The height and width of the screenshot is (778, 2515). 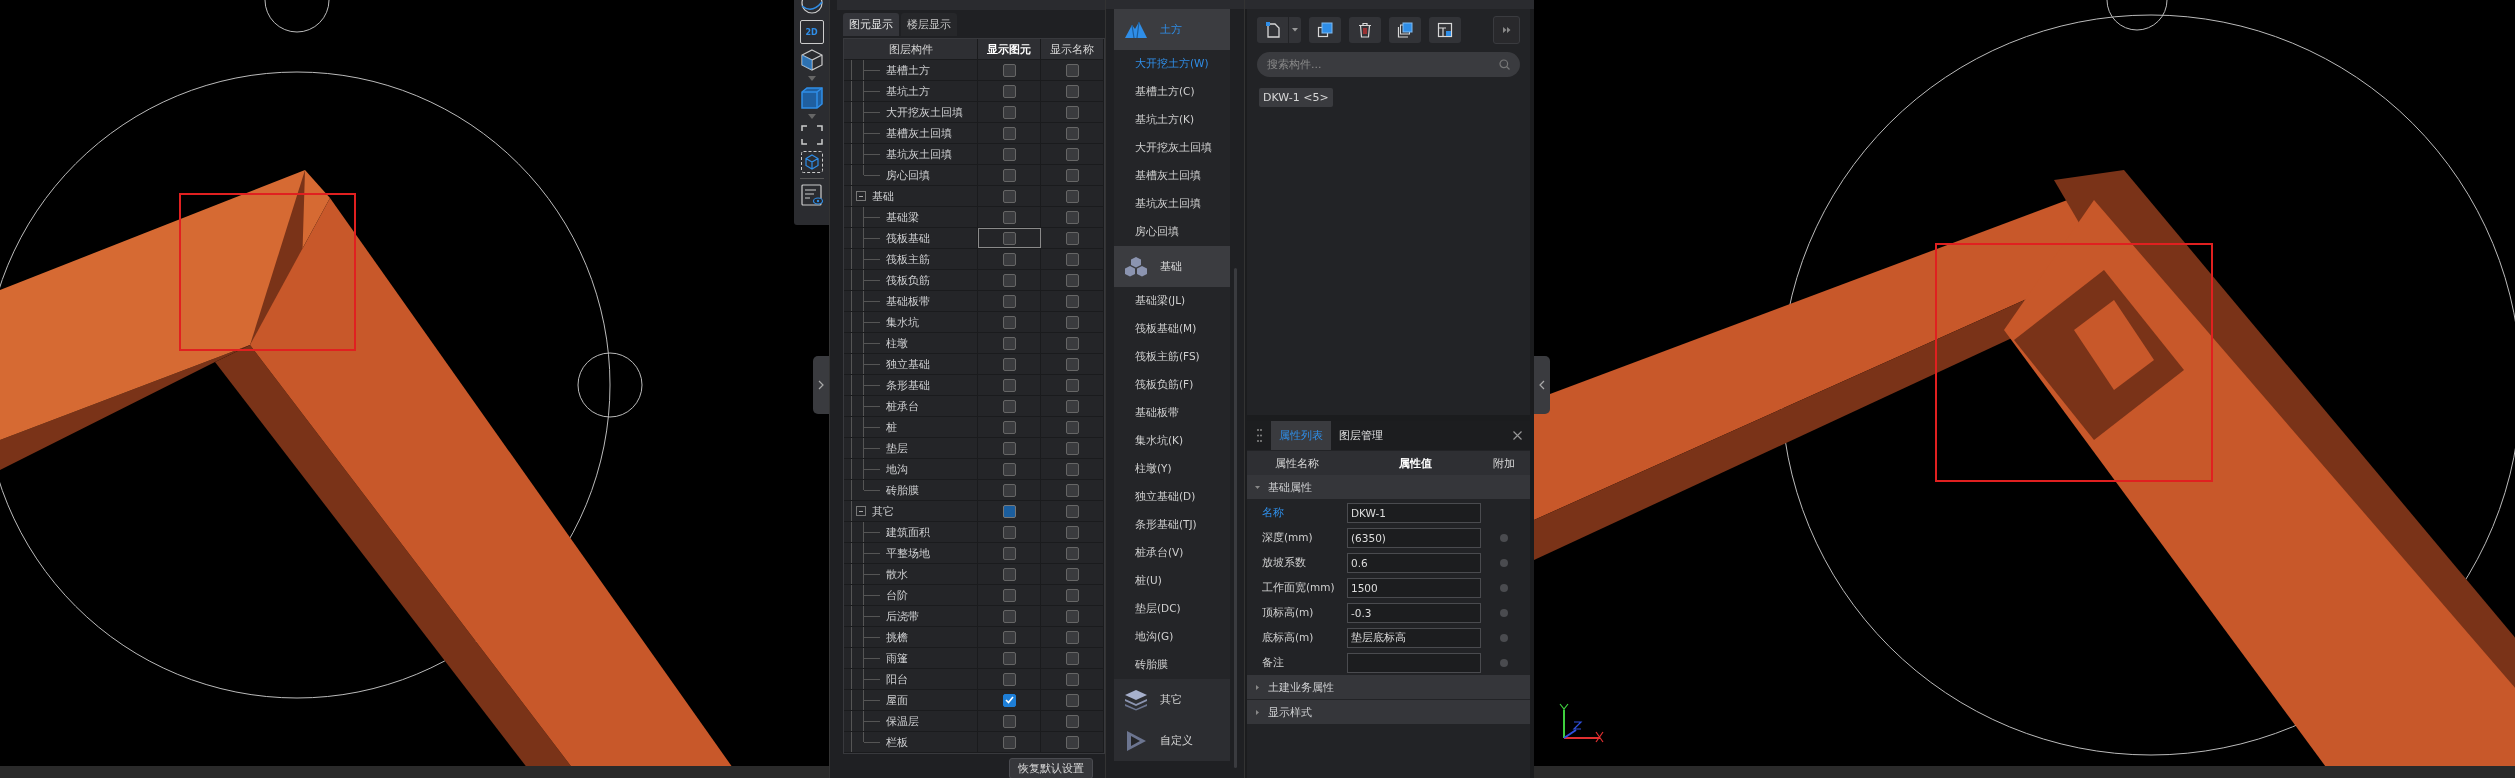 I want to click on category-item: 基础梁(JL), so click(x=1172, y=301).